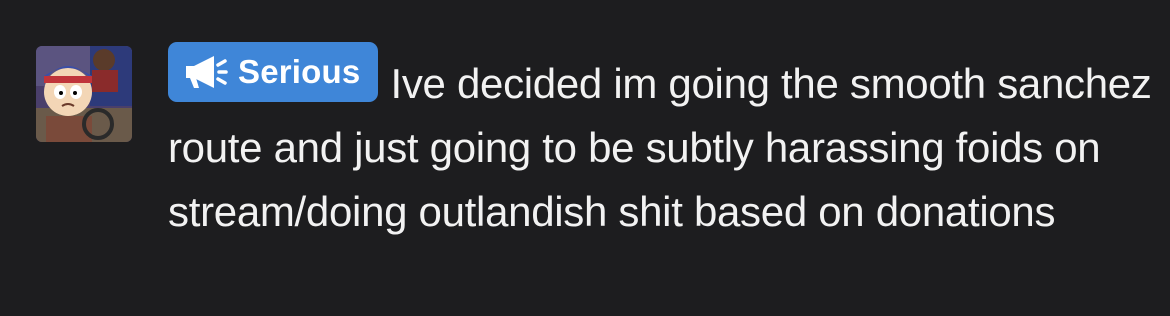  I want to click on avatar-image, so click(84, 94).